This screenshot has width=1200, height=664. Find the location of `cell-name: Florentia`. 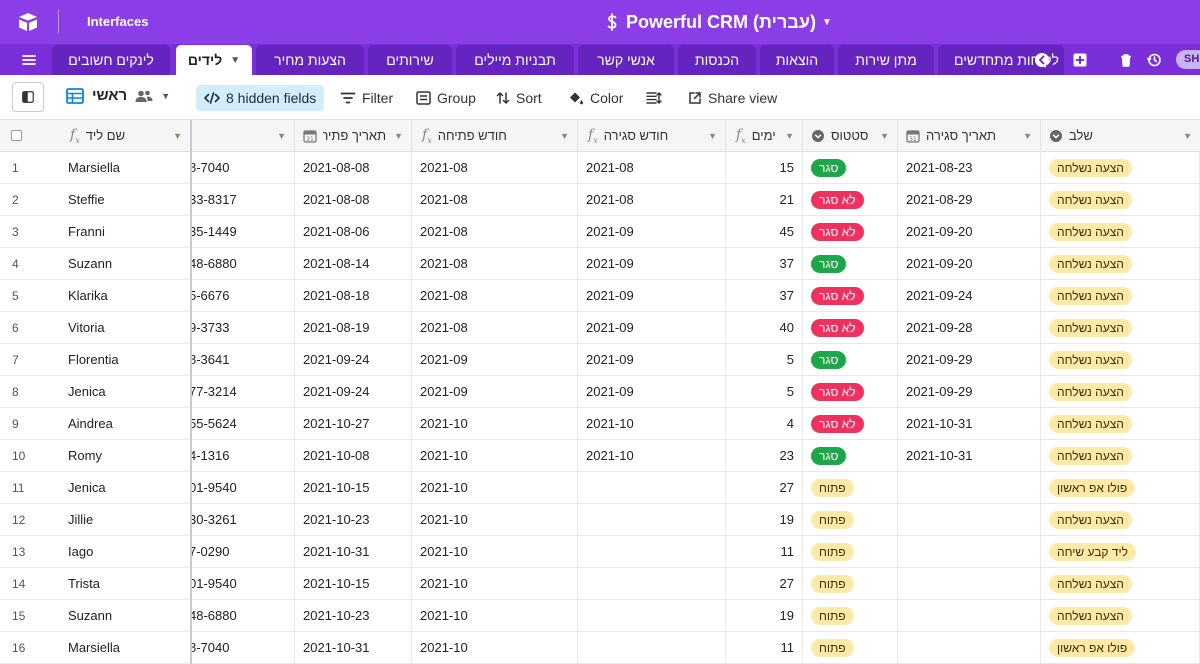

cell-name: Florentia is located at coordinates (125, 359).